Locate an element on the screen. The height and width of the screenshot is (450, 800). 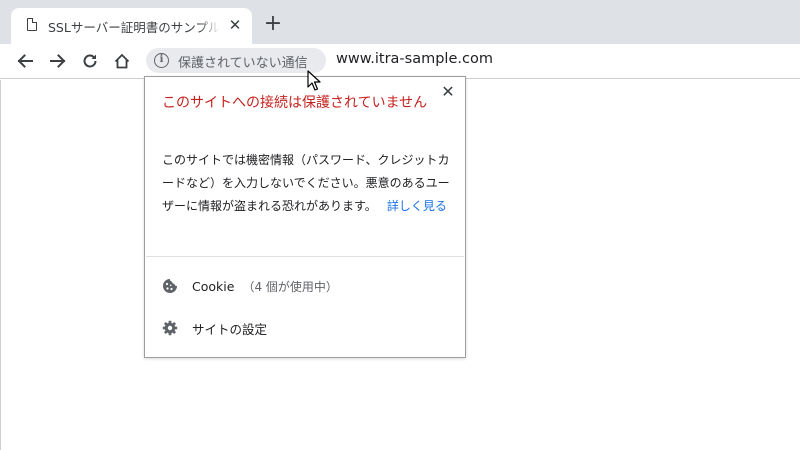
tab-close-icon: ✕ is located at coordinates (235, 25).